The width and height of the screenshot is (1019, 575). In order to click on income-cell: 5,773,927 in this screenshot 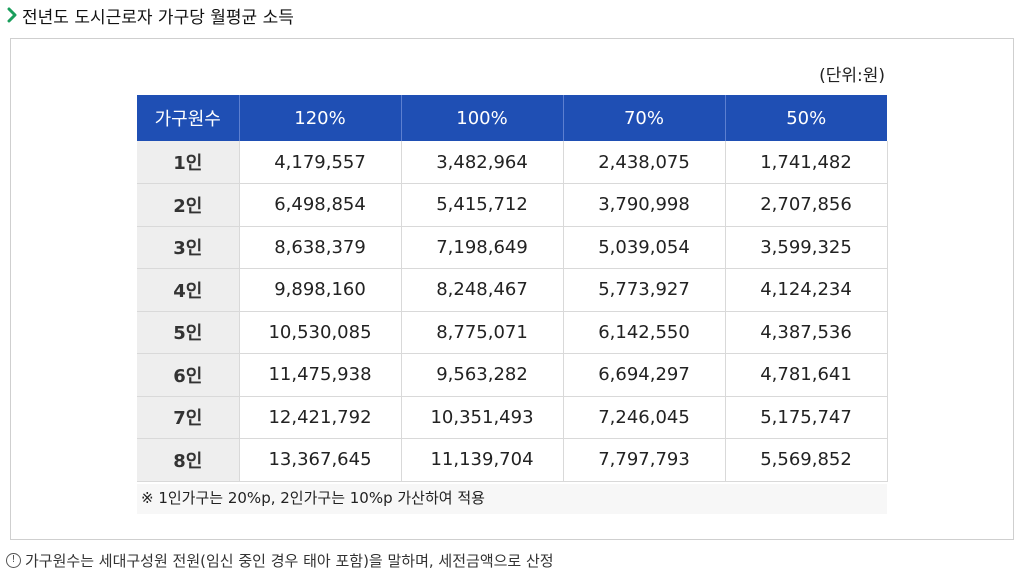, I will do `click(644, 290)`.